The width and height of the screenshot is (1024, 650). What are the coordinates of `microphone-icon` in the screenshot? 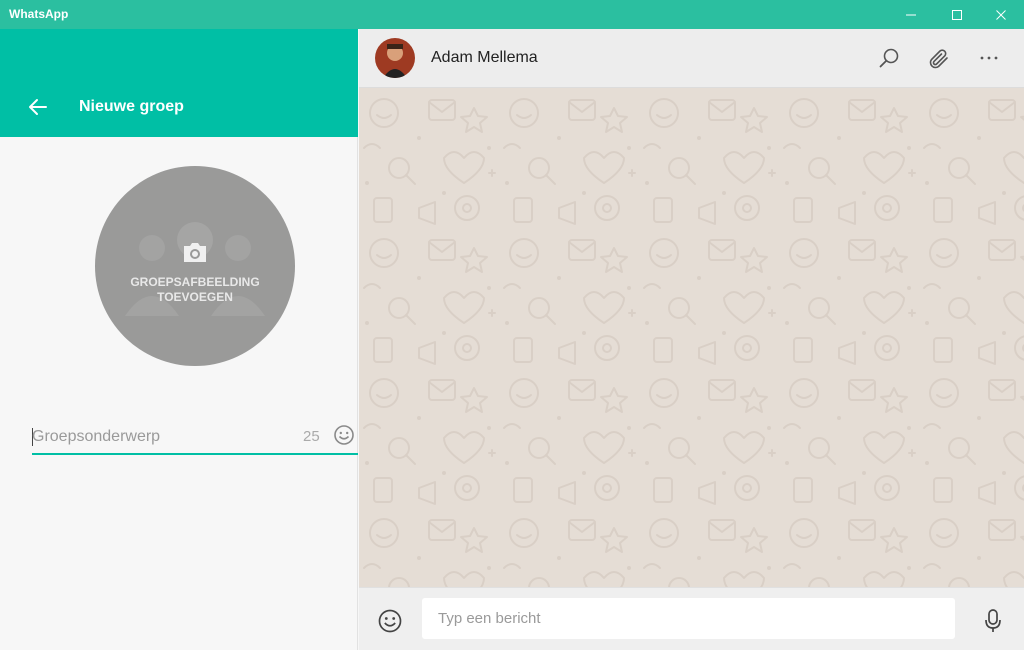 It's located at (993, 621).